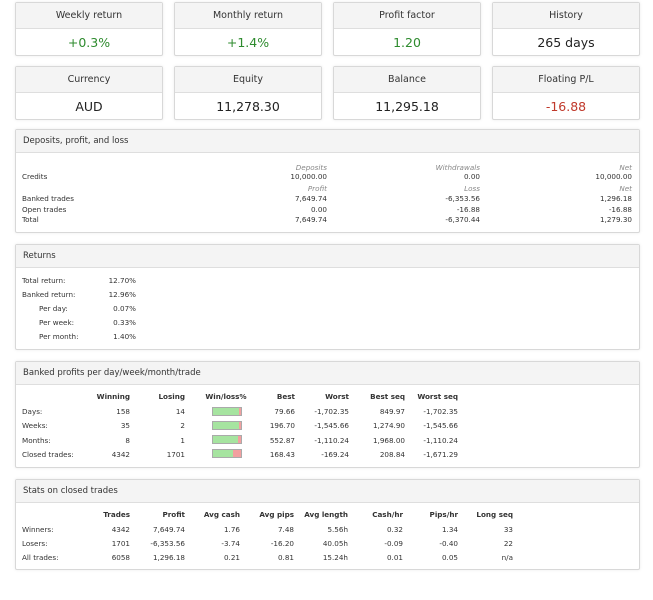 The width and height of the screenshot is (653, 600). Describe the element at coordinates (113, 396) in the screenshot. I see `column-header: Winning` at that location.